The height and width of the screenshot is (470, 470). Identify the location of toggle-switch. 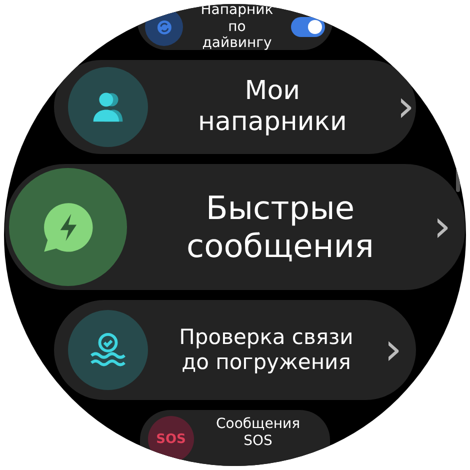
(308, 27).